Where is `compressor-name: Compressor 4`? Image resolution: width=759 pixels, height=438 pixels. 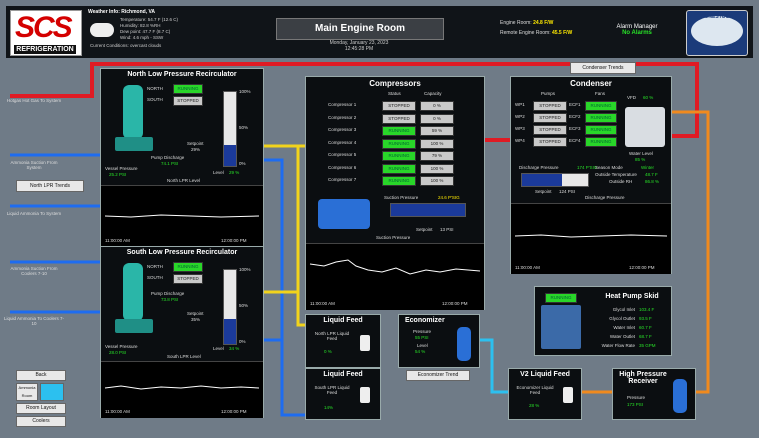
compressor-name: Compressor 4 is located at coordinates (342, 142).